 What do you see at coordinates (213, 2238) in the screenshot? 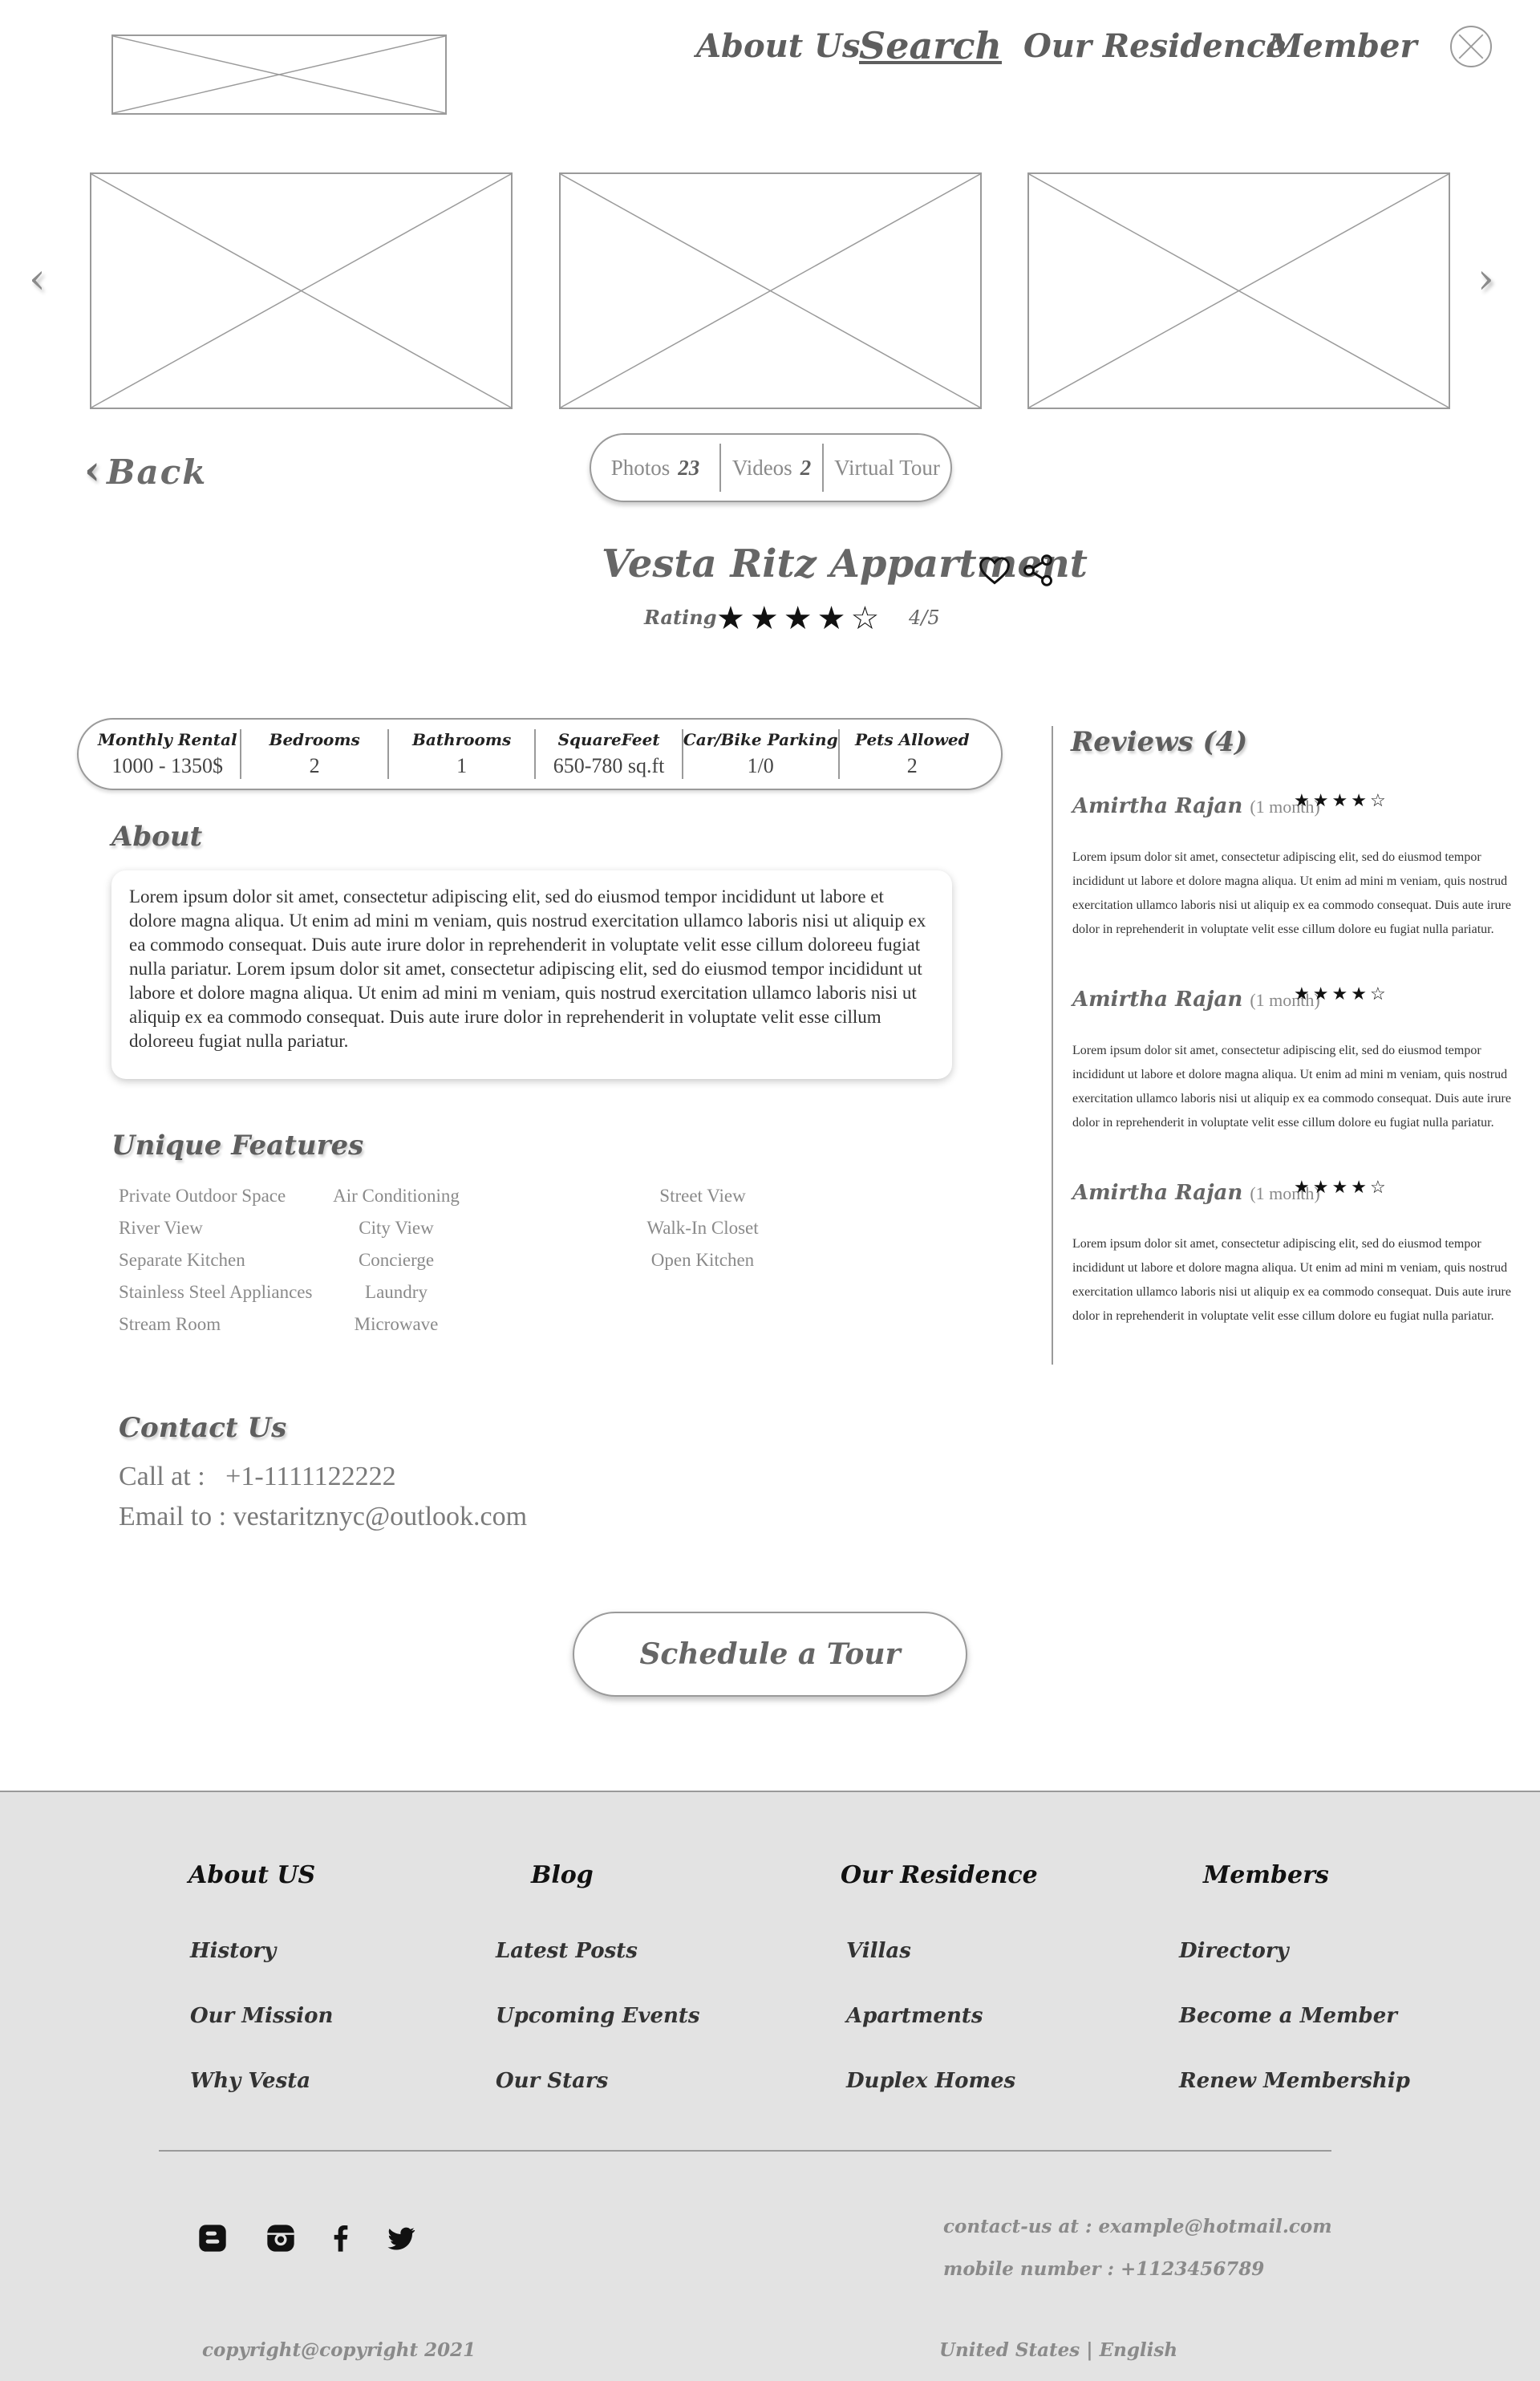
I see `blogger-icon` at bounding box center [213, 2238].